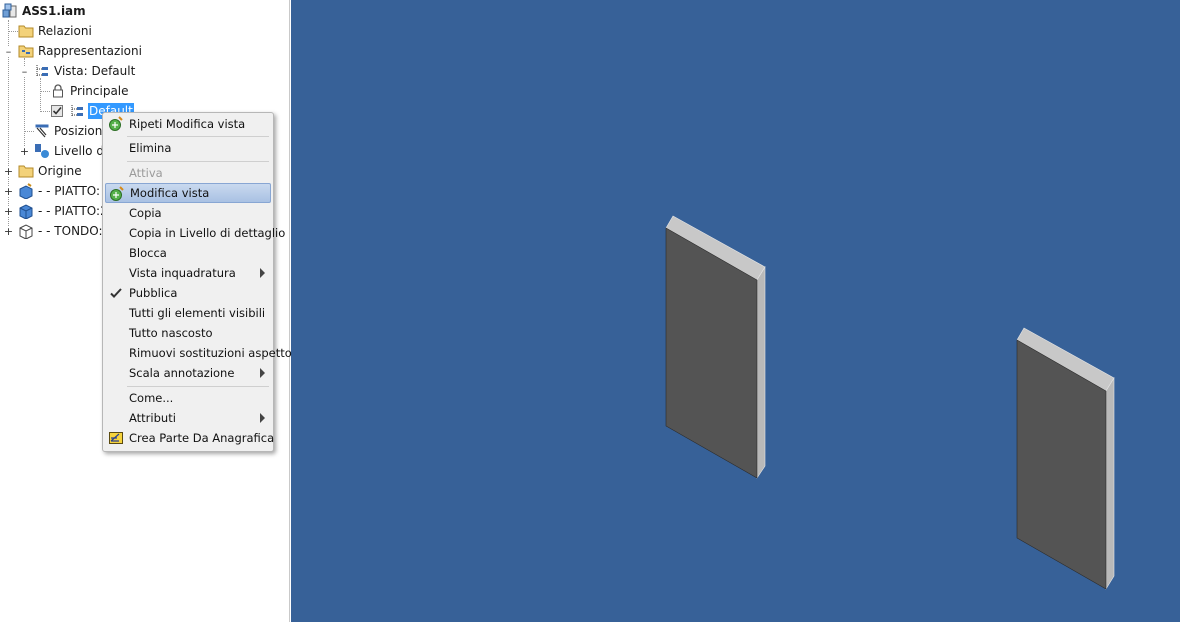 The image size is (1180, 622). I want to click on tree-item-livello-di: Livello di, so click(71, 151).